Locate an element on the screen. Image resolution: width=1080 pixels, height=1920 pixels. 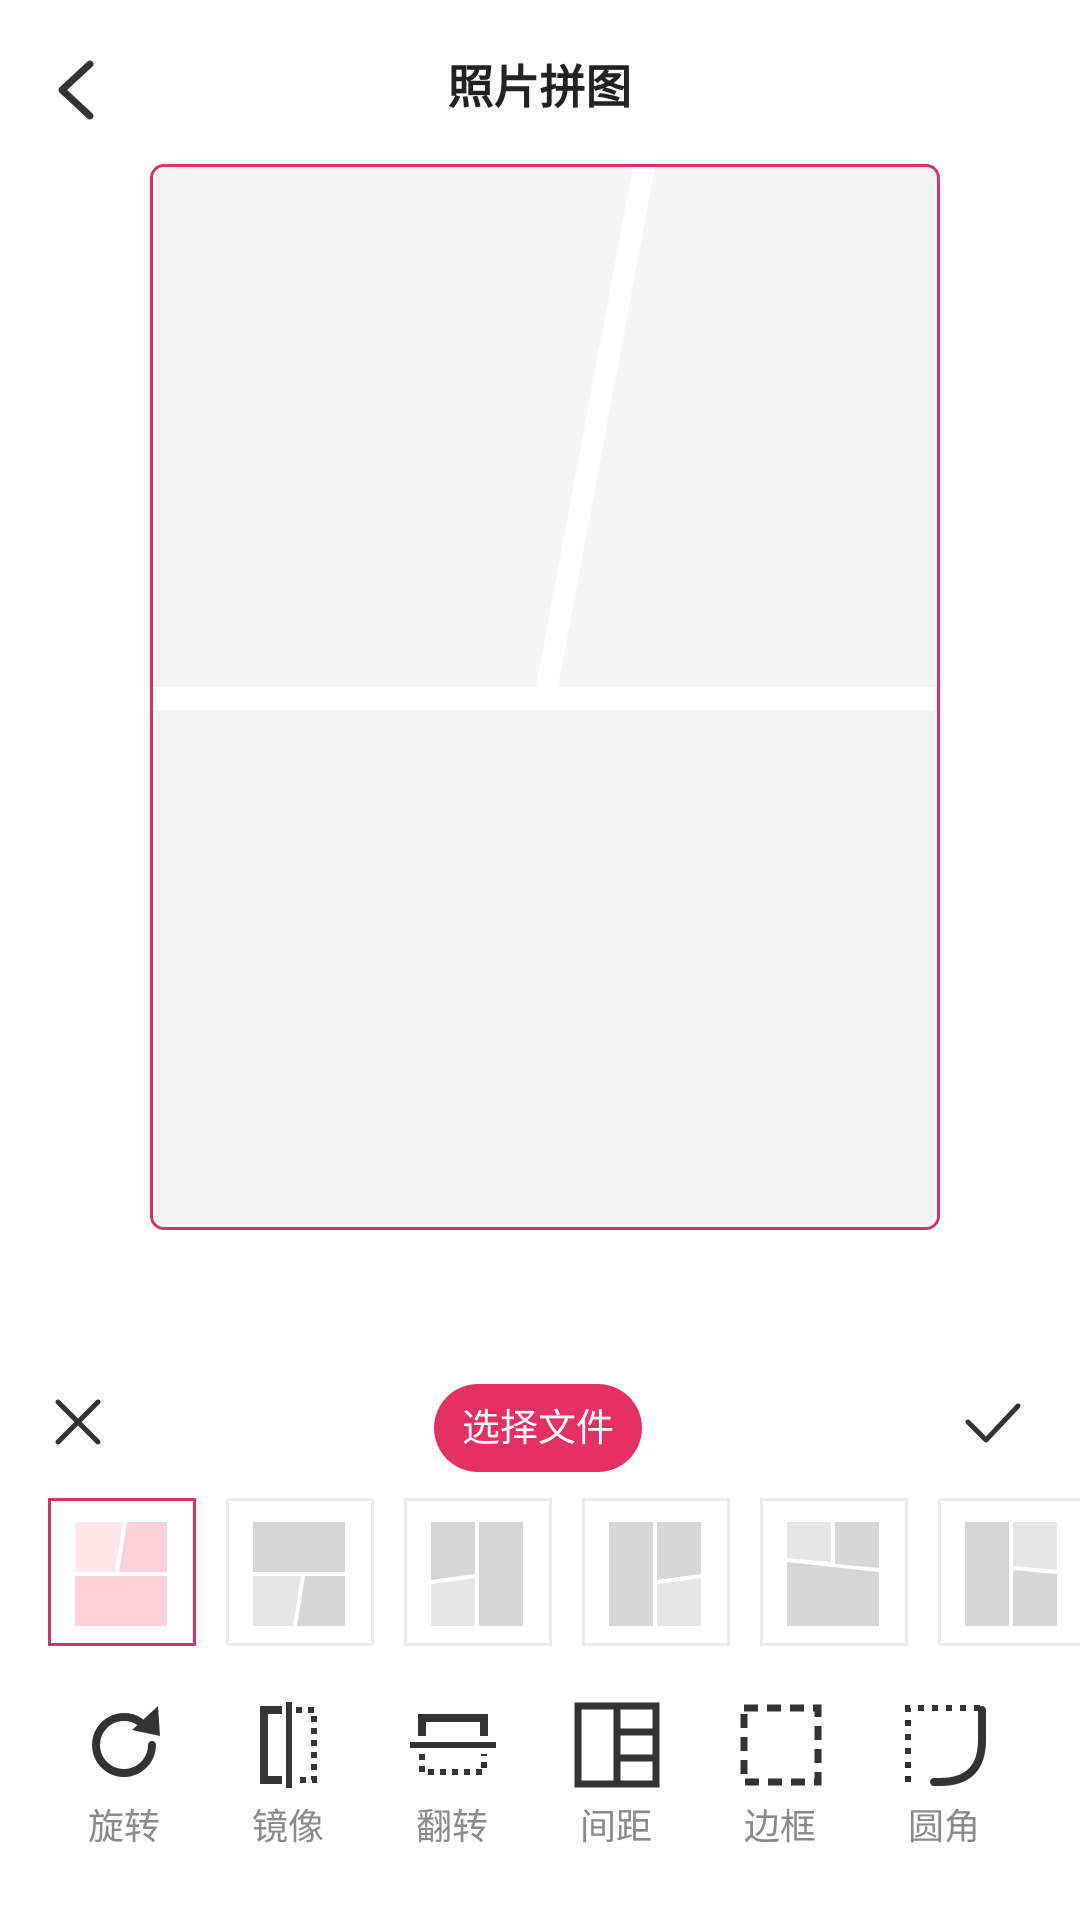
corner-radius-tool-label: 圆角 is located at coordinates (943, 1827).